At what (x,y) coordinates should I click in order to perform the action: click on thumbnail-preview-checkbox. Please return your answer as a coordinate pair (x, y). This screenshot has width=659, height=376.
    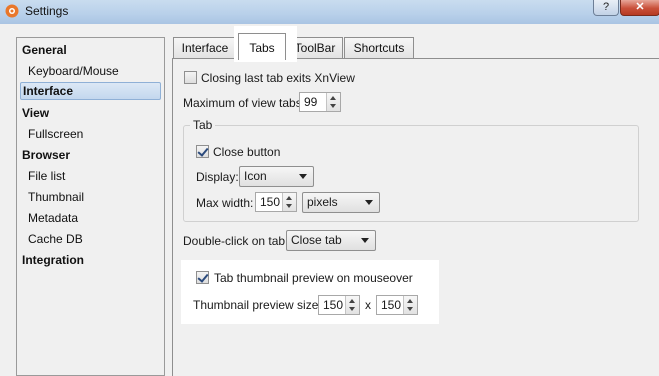
    Looking at the image, I should click on (202, 277).